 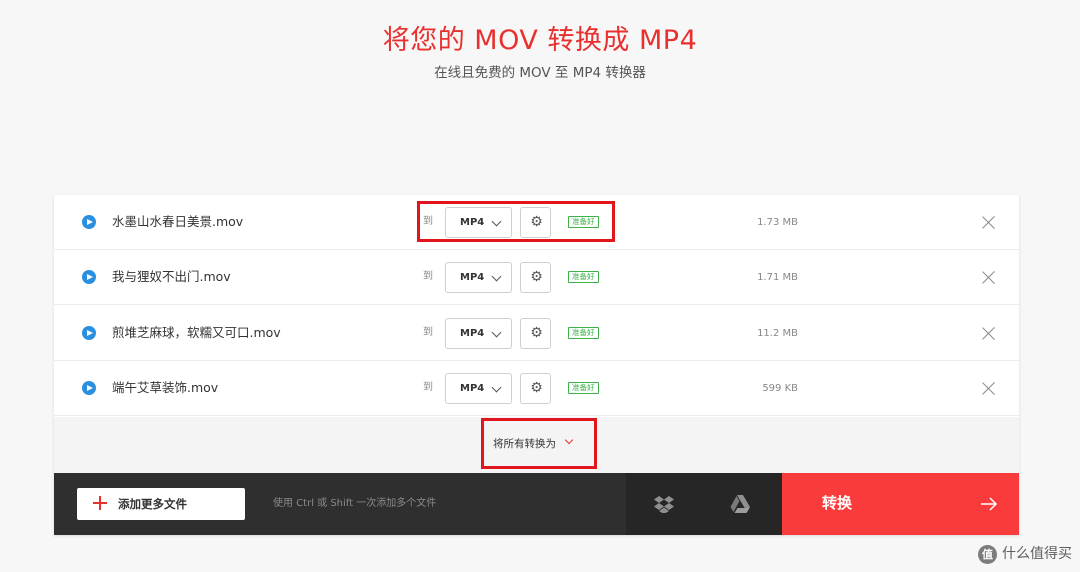 I want to click on cloud-sources, so click(x=704, y=504).